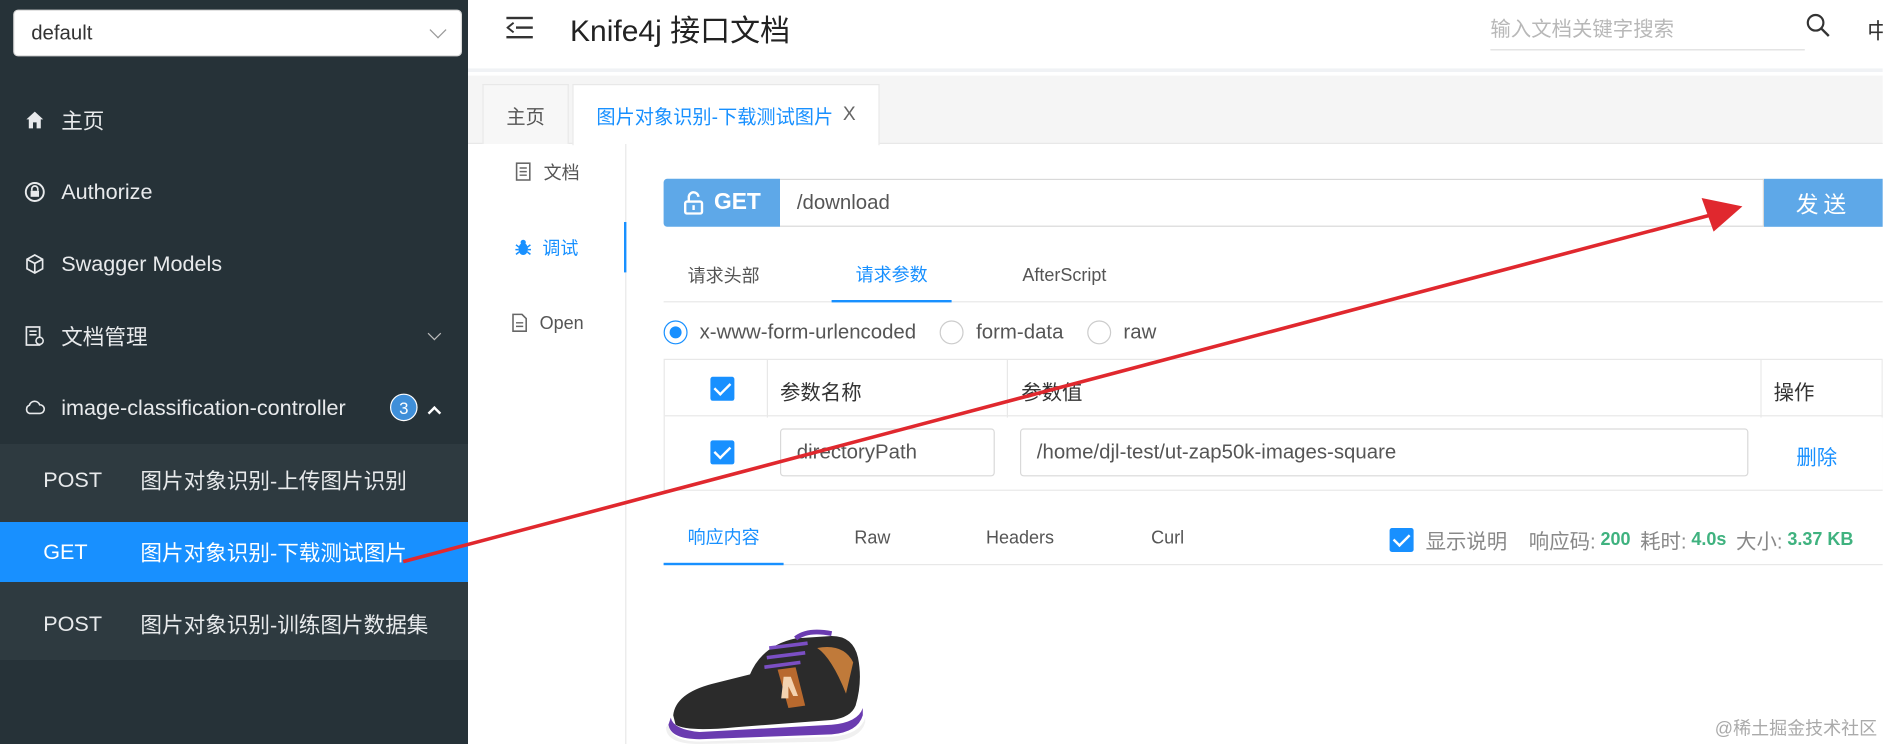 Image resolution: width=1883 pixels, height=744 pixels. What do you see at coordinates (715, 118) in the screenshot?
I see `tab-label: 图片对象识别-下载测试图片` at bounding box center [715, 118].